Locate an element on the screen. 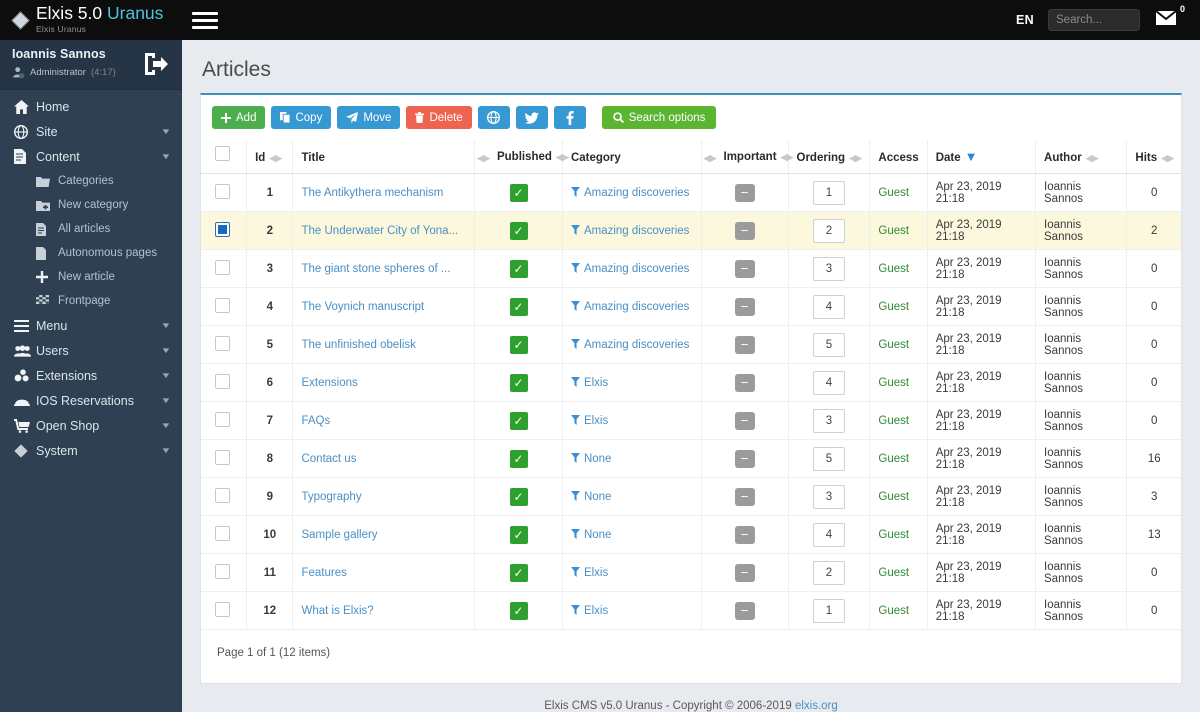 This screenshot has width=1200, height=712. col-author: Author ◀▶ is located at coordinates (1081, 157).